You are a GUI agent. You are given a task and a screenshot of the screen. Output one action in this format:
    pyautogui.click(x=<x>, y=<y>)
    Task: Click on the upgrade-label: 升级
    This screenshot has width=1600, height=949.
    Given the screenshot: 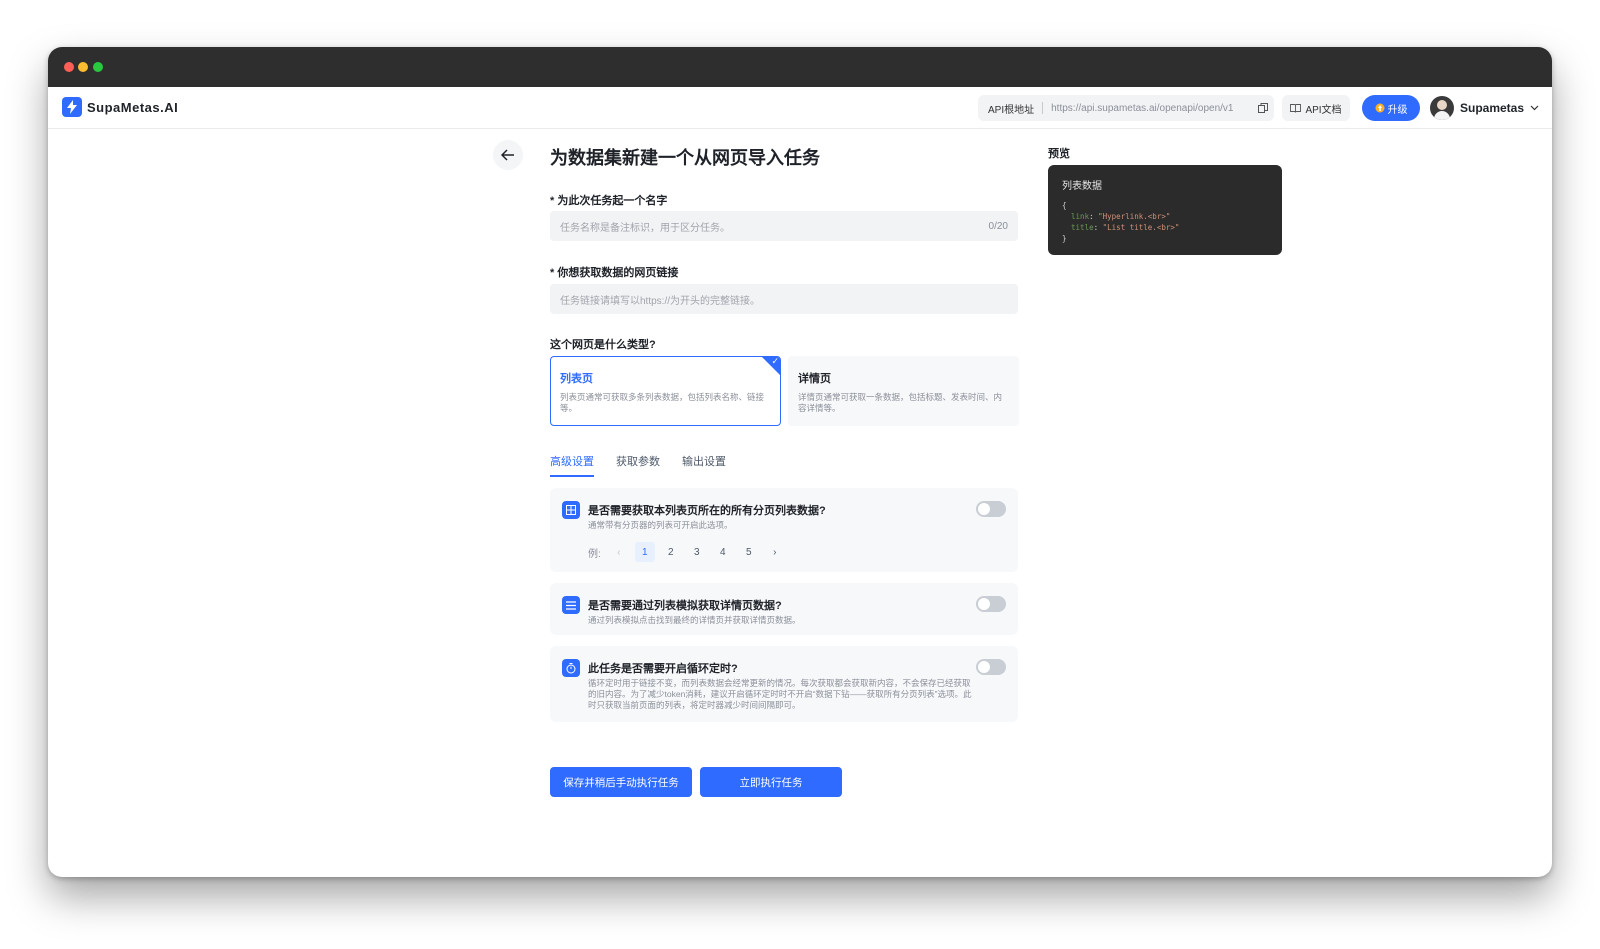 What is the action you would take?
    pyautogui.click(x=1397, y=110)
    